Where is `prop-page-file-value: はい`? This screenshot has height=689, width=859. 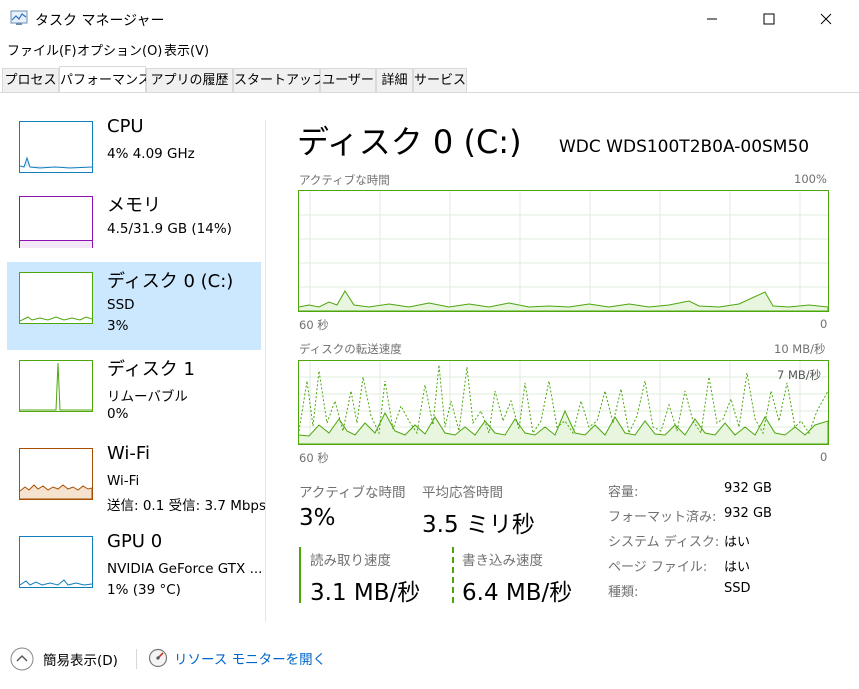 prop-page-file-value: はい is located at coordinates (737, 567).